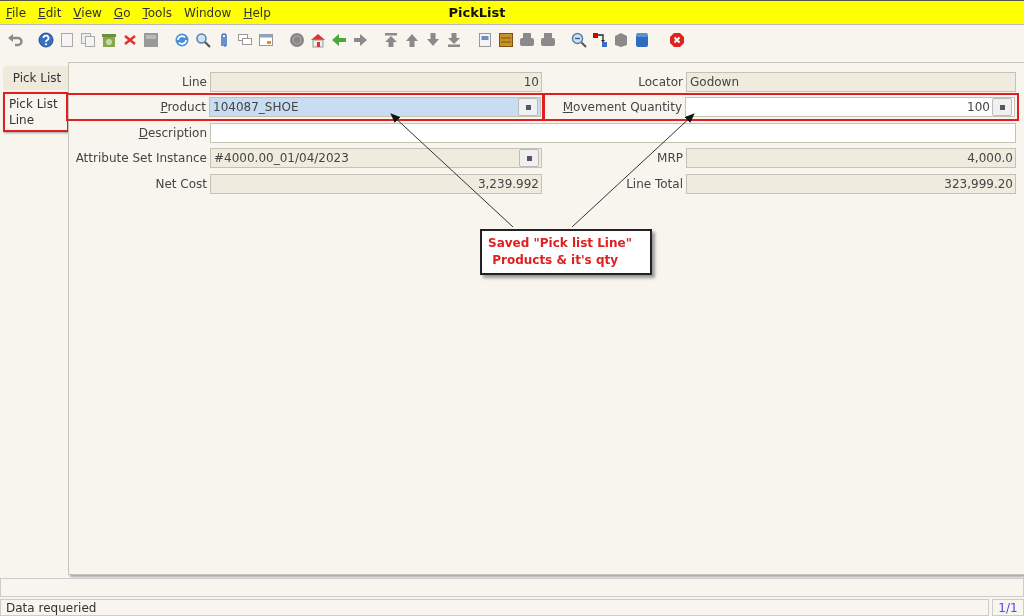  What do you see at coordinates (157, 12) in the screenshot?
I see `menu-item: Tools` at bounding box center [157, 12].